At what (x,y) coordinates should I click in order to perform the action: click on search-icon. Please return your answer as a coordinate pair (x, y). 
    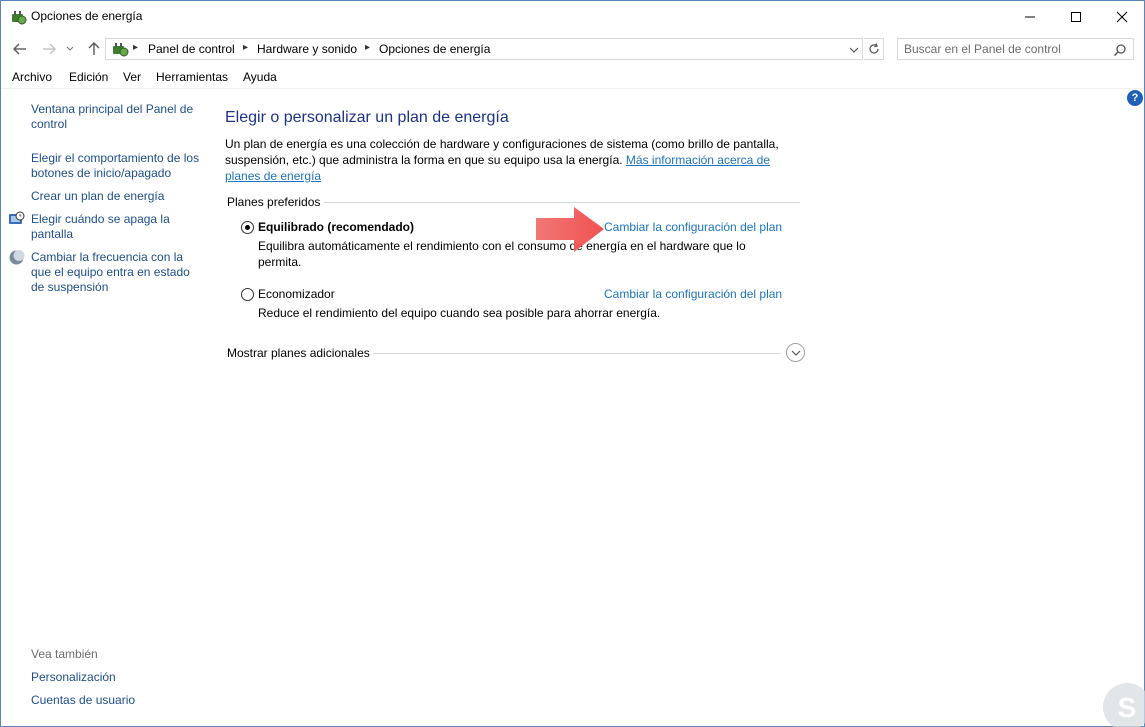
    Looking at the image, I should click on (1119, 50).